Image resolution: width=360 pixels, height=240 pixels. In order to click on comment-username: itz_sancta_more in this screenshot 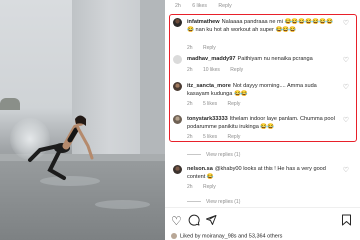, I will do `click(209, 86)`.